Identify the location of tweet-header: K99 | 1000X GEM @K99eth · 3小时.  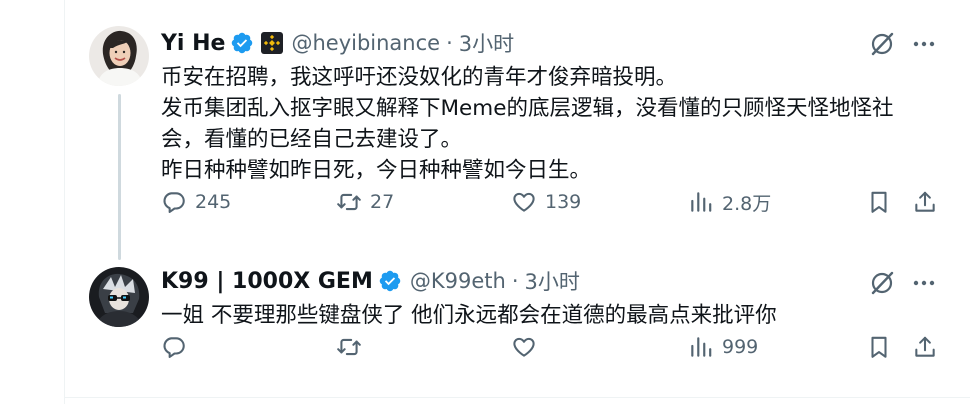
(370, 281).